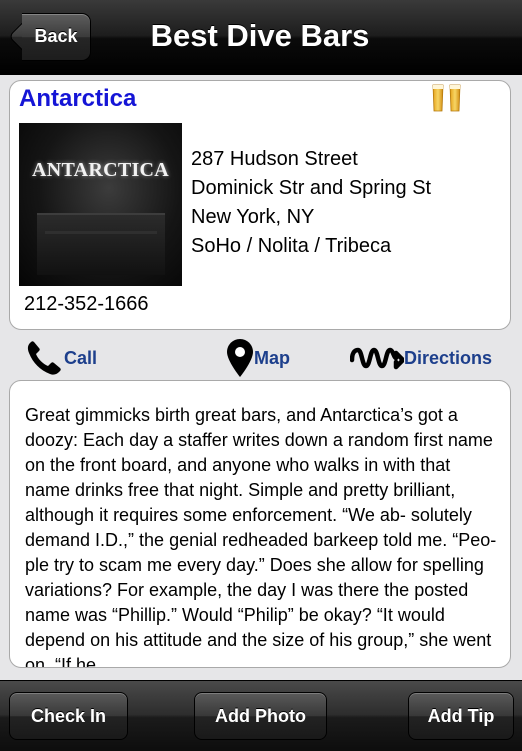 The image size is (522, 751). I want to click on map-button: Map, so click(258, 358).